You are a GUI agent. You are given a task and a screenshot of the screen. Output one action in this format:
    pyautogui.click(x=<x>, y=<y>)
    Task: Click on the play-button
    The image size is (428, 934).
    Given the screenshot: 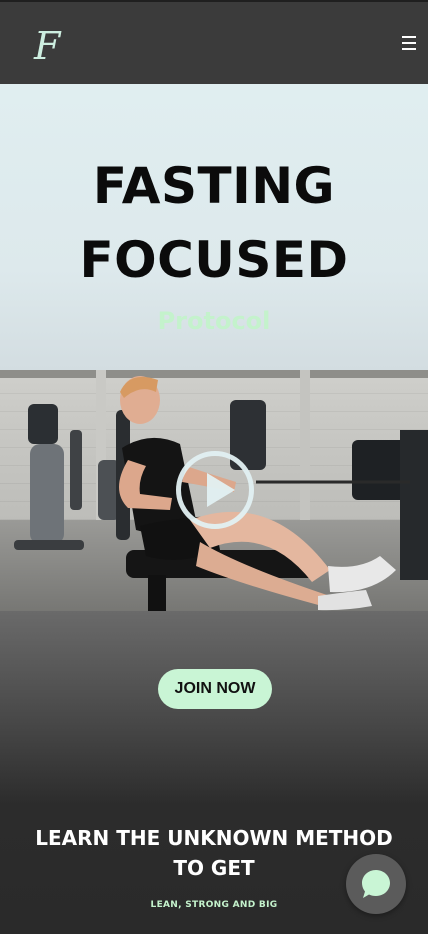 What is the action you would take?
    pyautogui.click(x=215, y=490)
    